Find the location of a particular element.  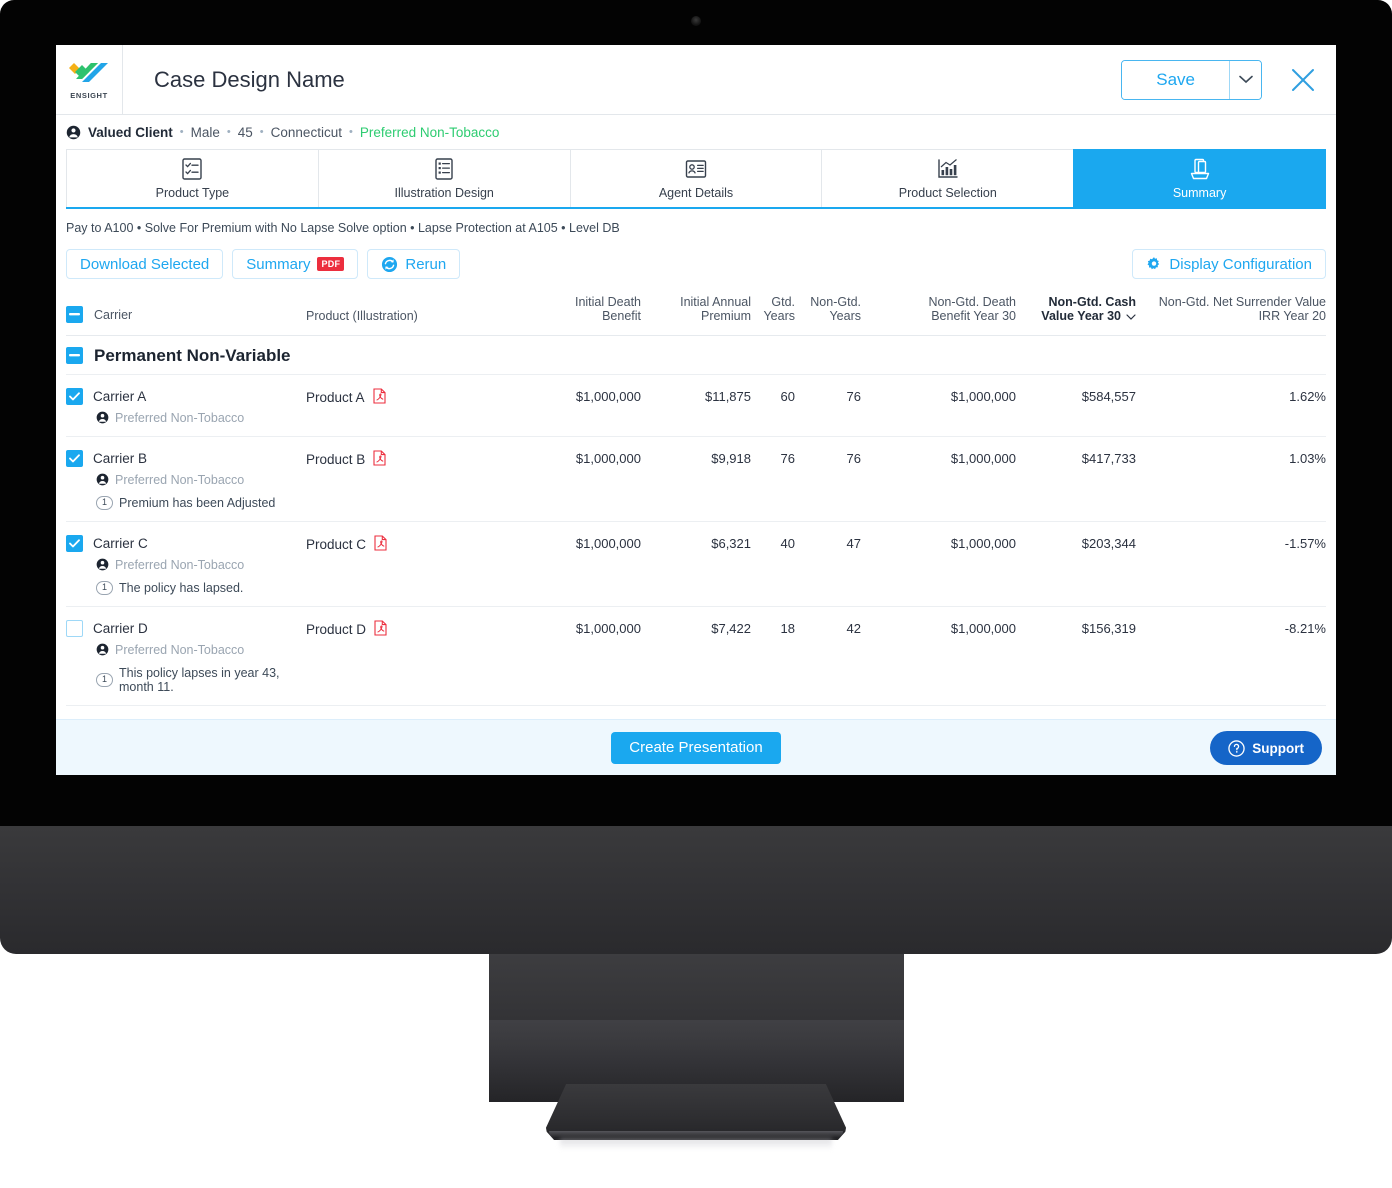

select-all-toggle is located at coordinates (74, 314).